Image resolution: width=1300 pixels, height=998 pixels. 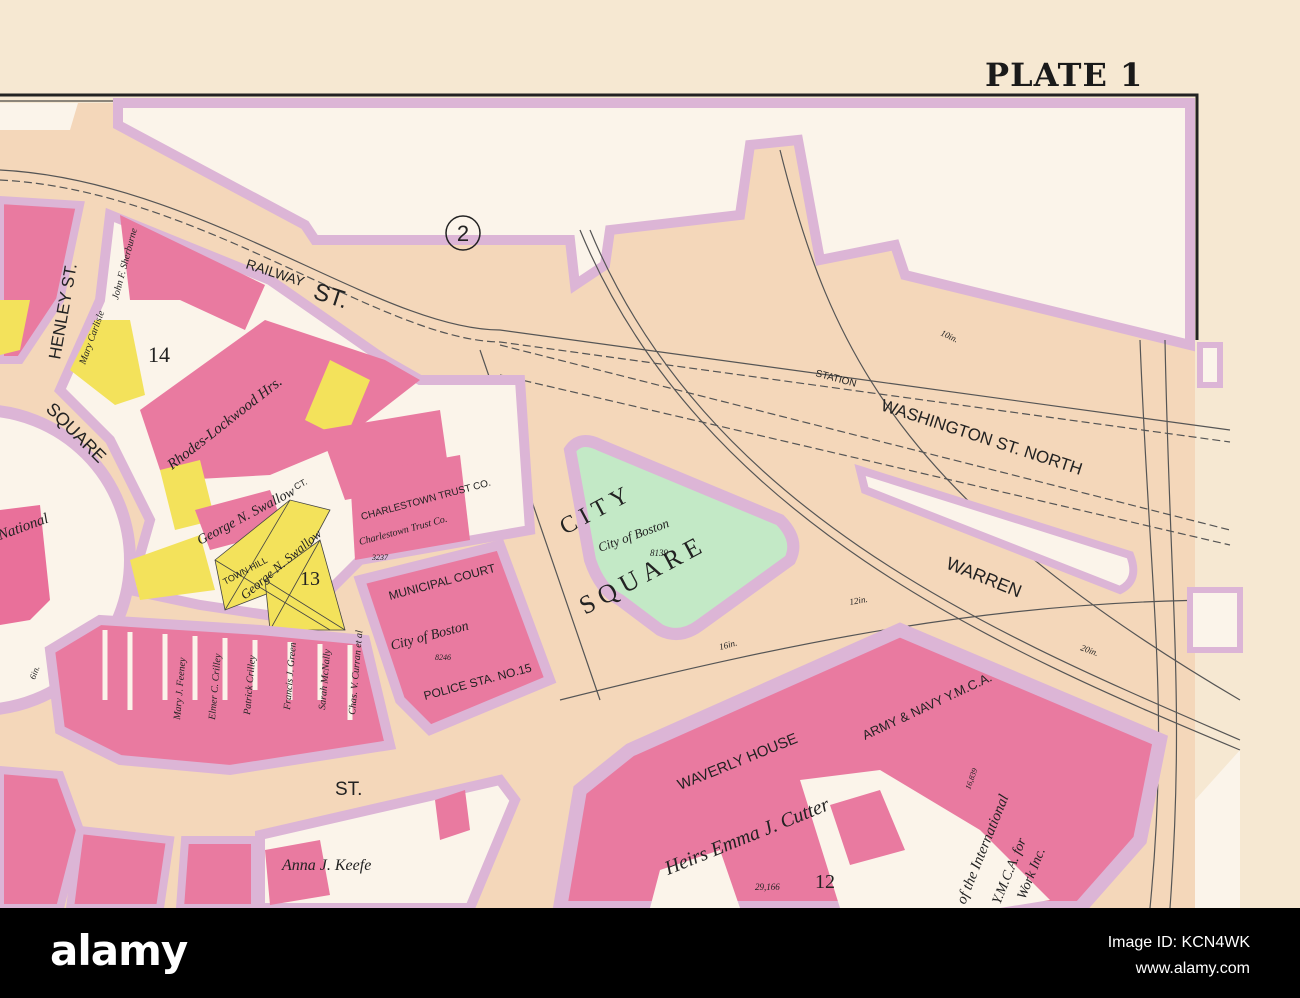 I want to click on block-12-number: 12, so click(x=825, y=882).